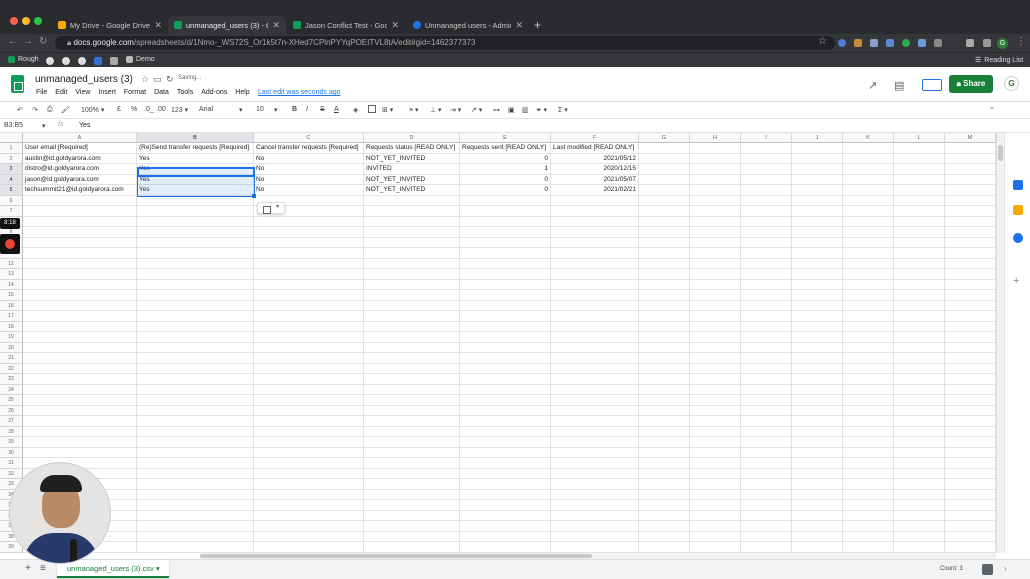 The image size is (1030, 579). What do you see at coordinates (254, 196) in the screenshot?
I see `fill-handle` at bounding box center [254, 196].